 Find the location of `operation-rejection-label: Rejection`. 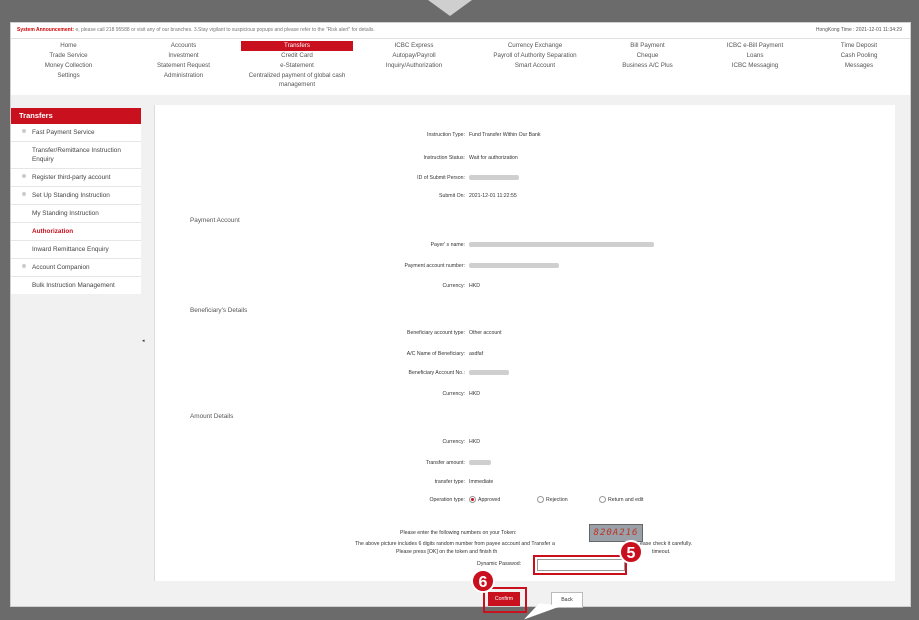

operation-rejection-label: Rejection is located at coordinates (557, 499).